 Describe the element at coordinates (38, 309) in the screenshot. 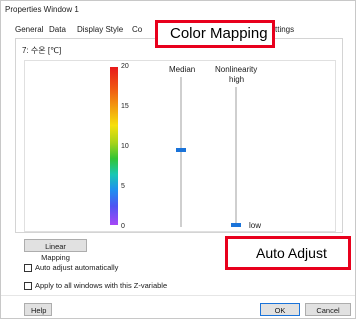

I see `help-button: Help` at that location.